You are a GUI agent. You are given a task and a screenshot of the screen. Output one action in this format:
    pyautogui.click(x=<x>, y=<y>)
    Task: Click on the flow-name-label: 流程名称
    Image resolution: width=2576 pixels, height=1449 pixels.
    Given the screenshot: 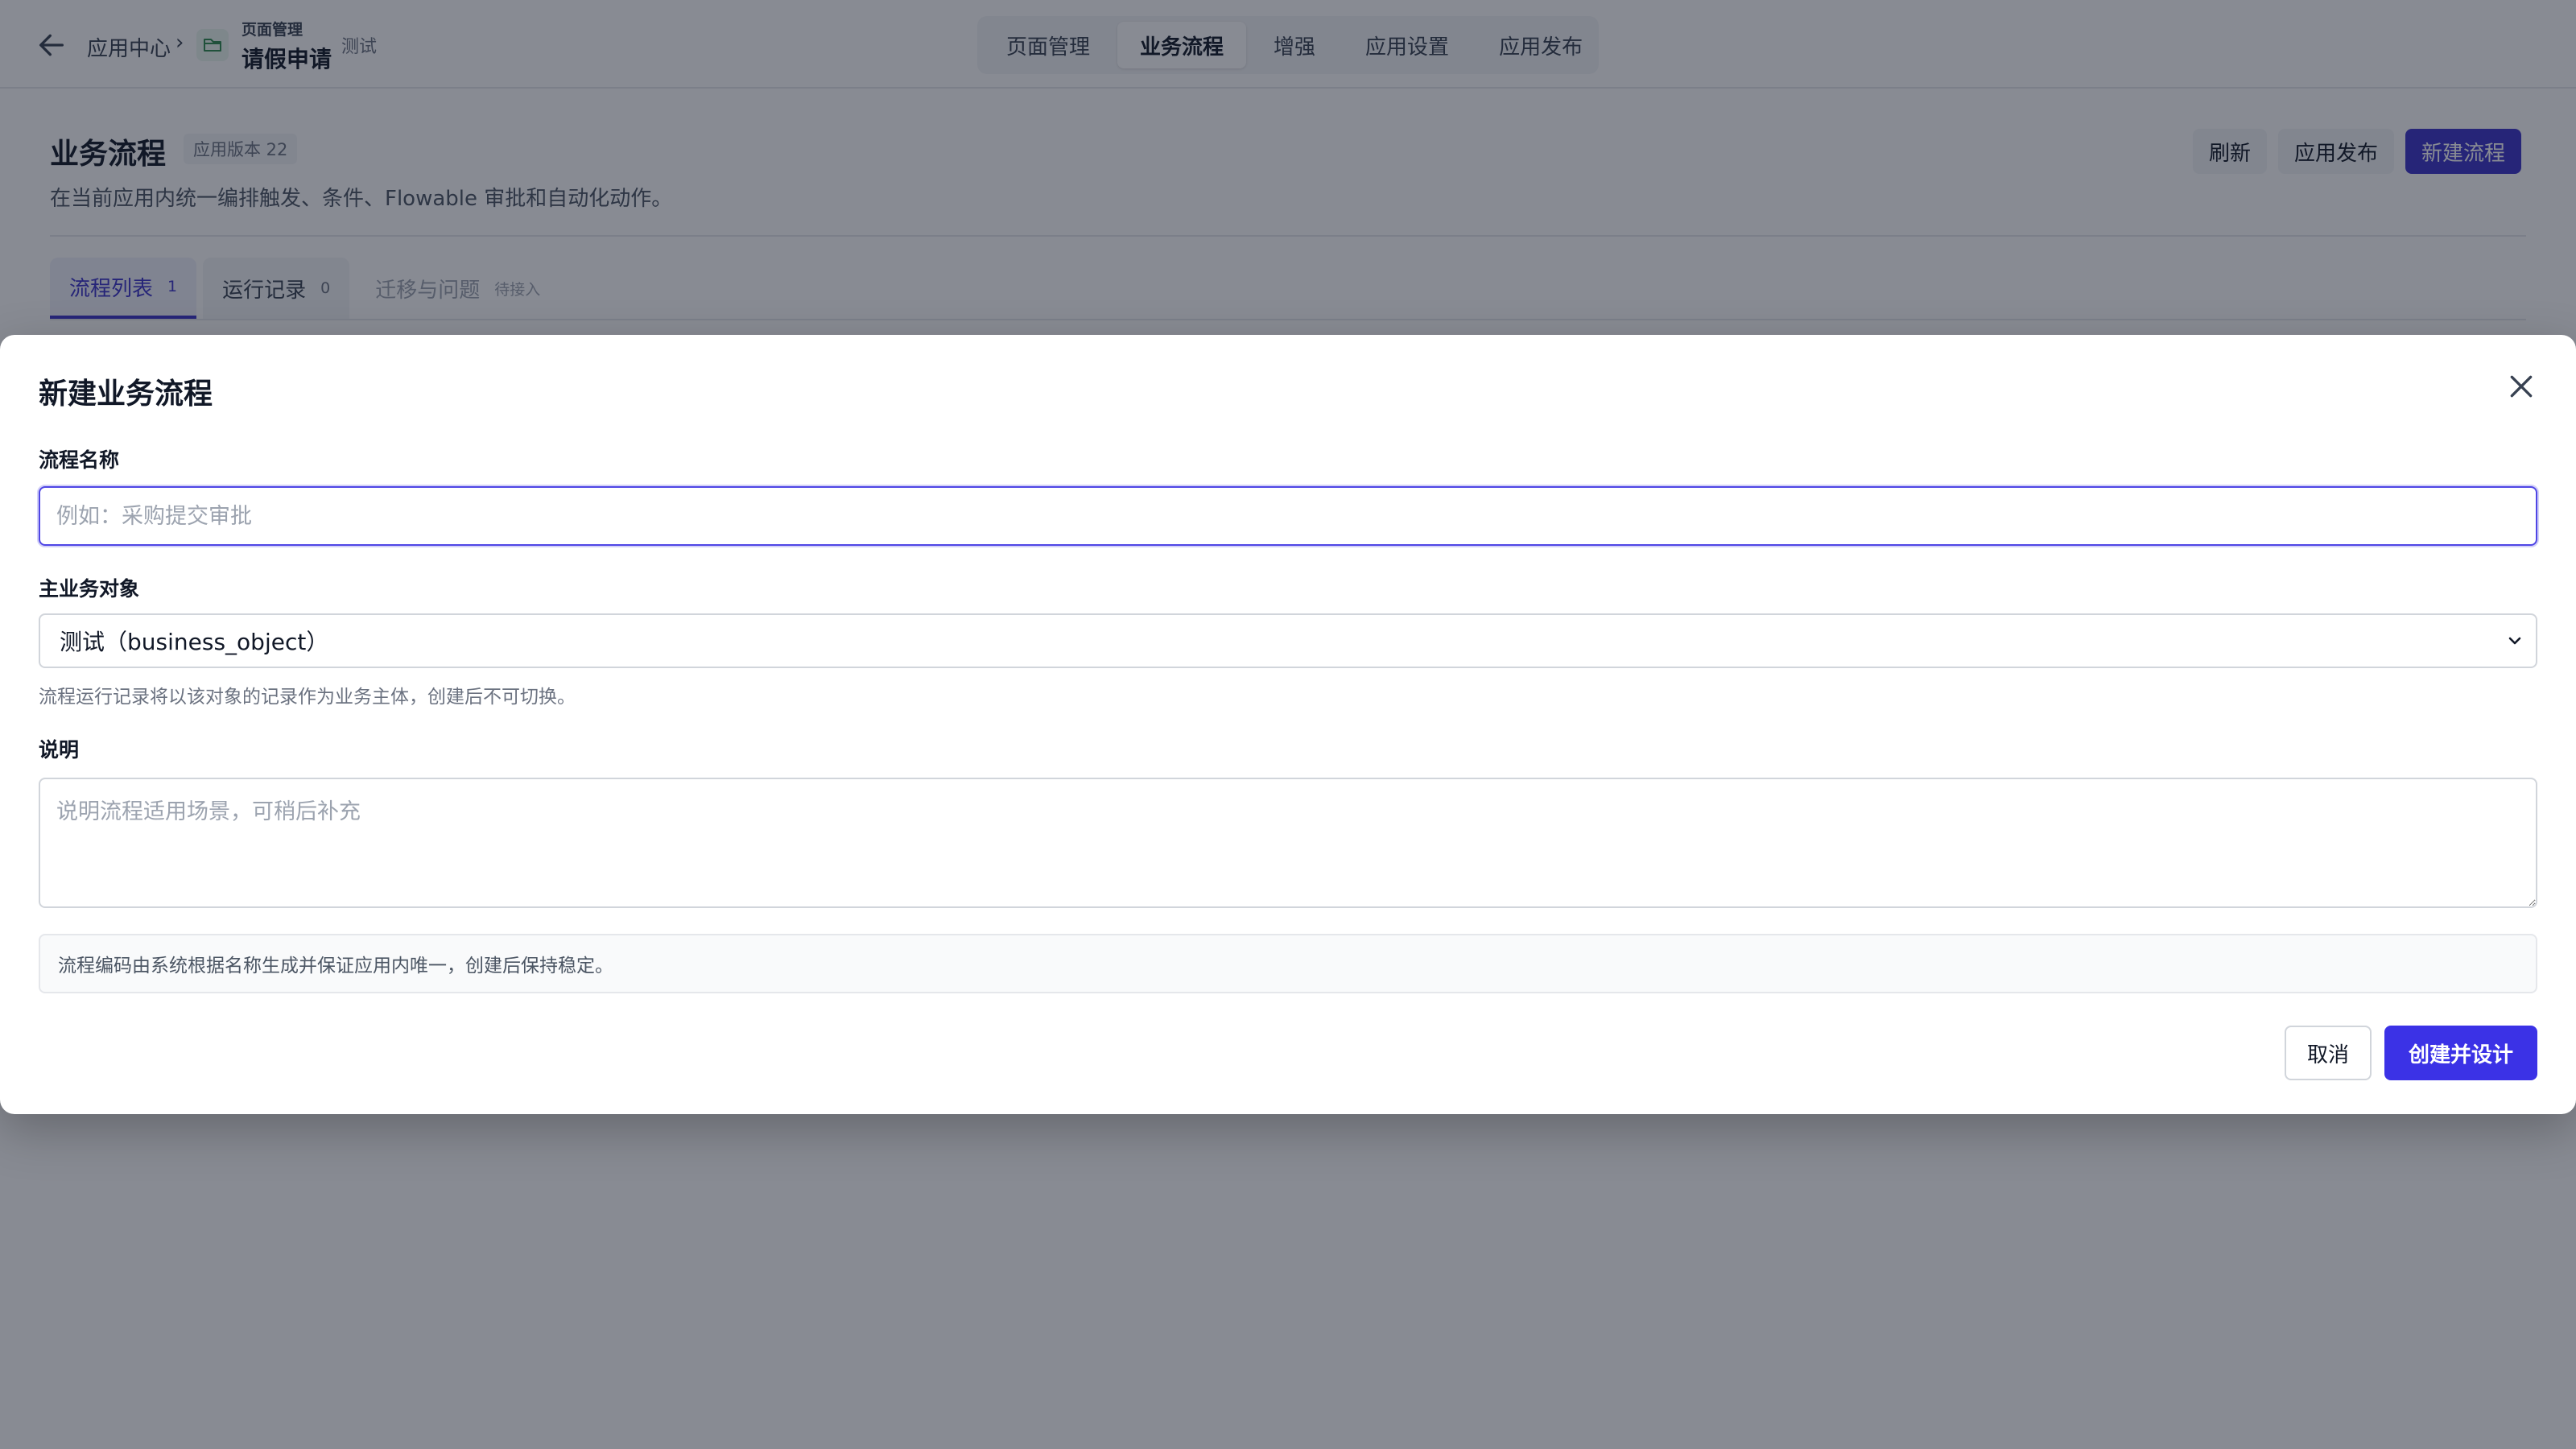 What is the action you would take?
    pyautogui.click(x=79, y=460)
    